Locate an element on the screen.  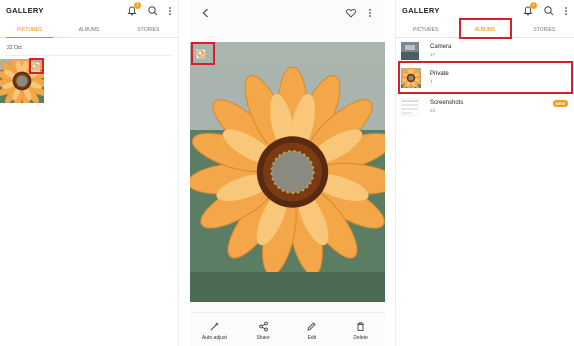
app-bar: GALLERY 1 is located at coordinates (89, 12).